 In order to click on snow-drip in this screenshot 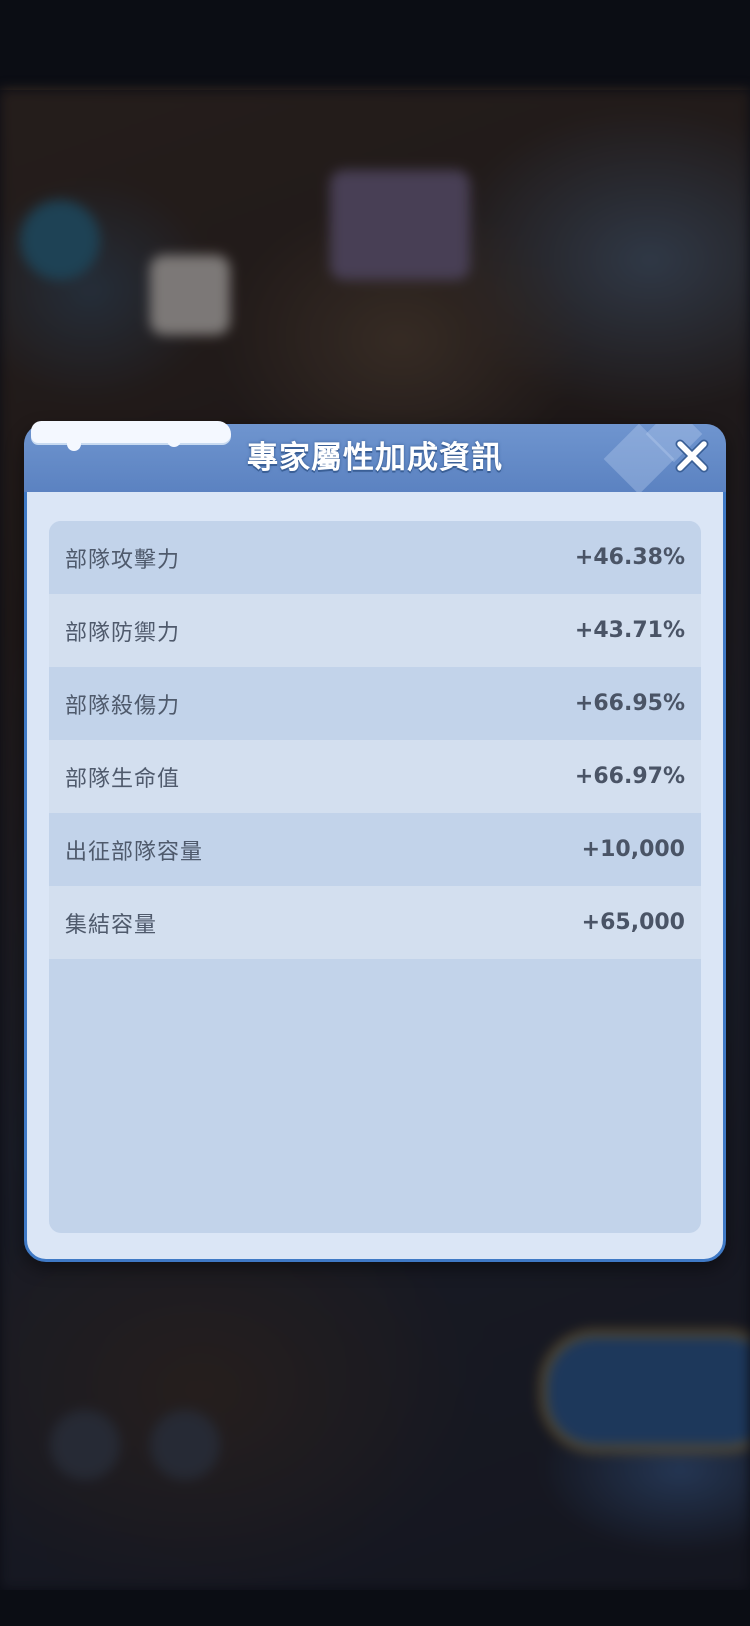, I will do `click(74, 443)`.